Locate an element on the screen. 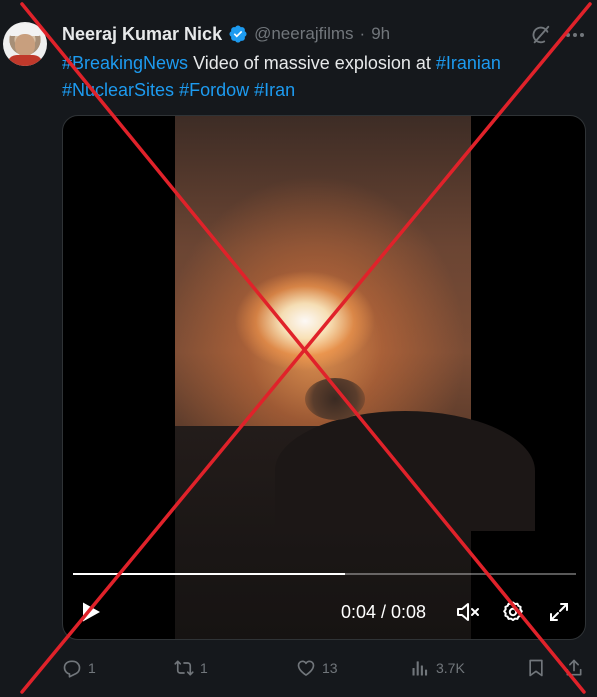  video-hill is located at coordinates (405, 471).